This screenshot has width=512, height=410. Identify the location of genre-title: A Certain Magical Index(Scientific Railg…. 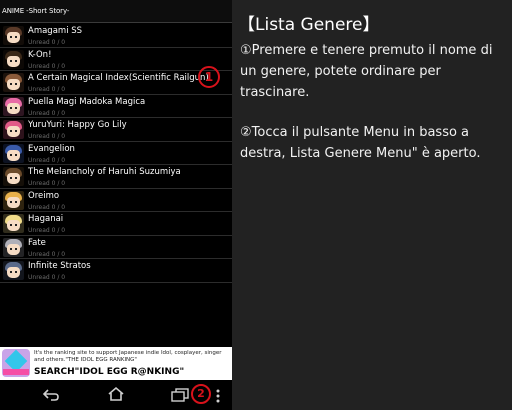
(118, 78).